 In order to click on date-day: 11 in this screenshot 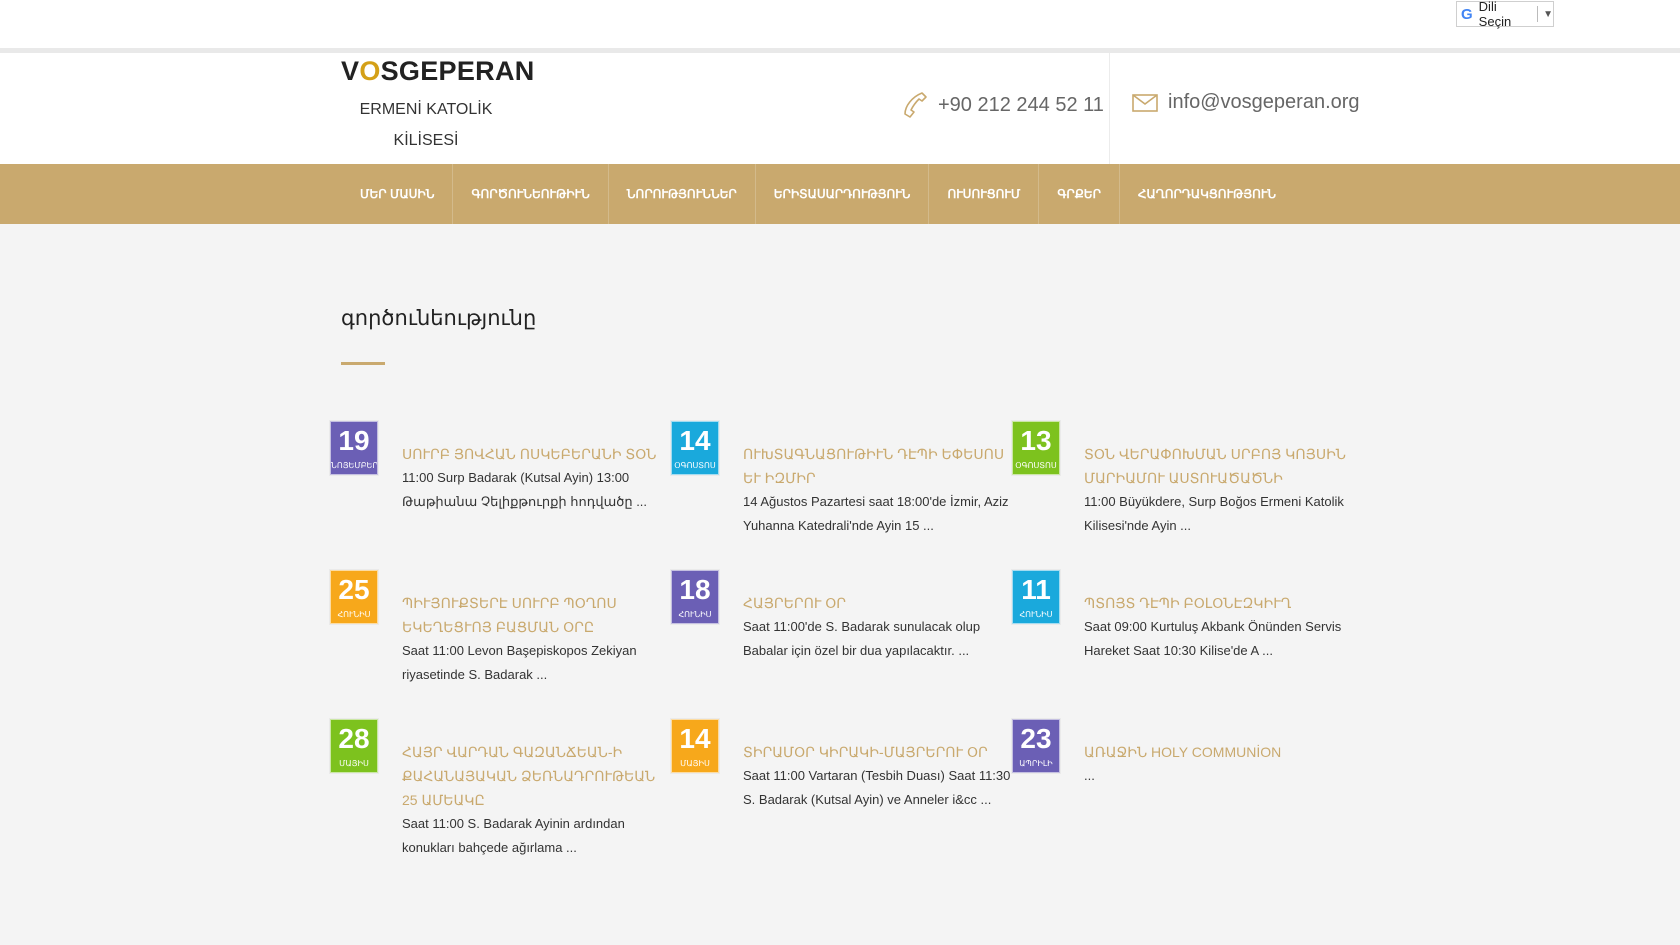, I will do `click(1036, 589)`.